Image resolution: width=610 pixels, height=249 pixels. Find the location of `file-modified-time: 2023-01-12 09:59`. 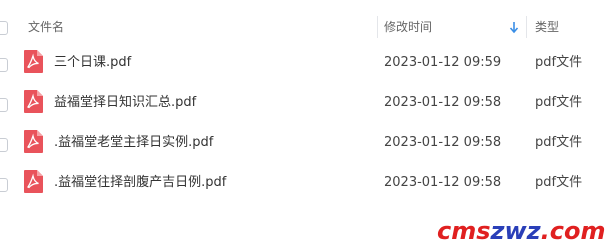

file-modified-time: 2023-01-12 09:59 is located at coordinates (443, 62).